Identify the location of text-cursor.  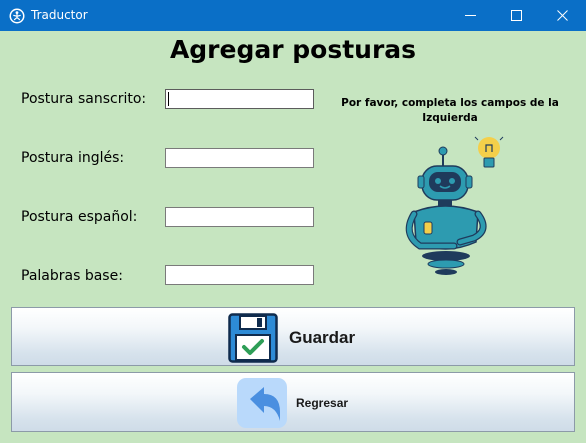
(168, 99).